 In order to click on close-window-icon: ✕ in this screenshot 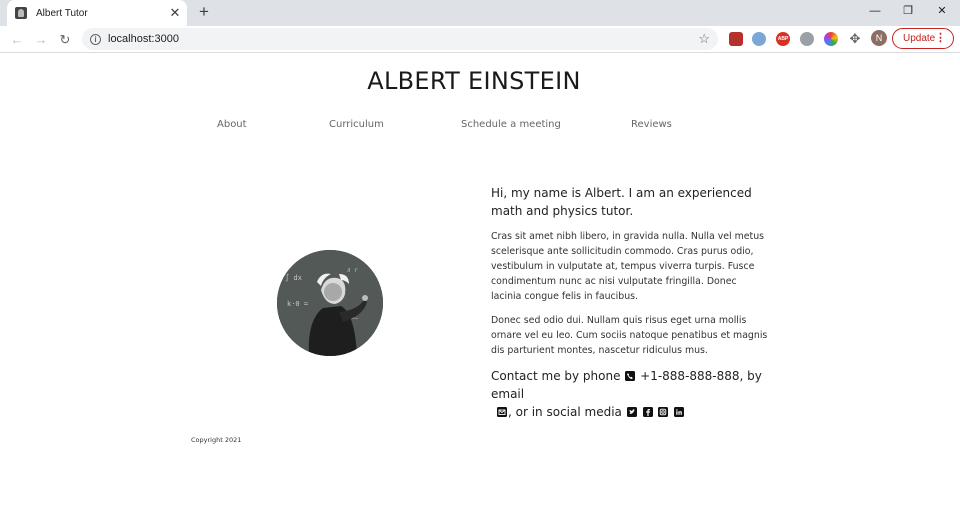, I will do `click(942, 12)`.